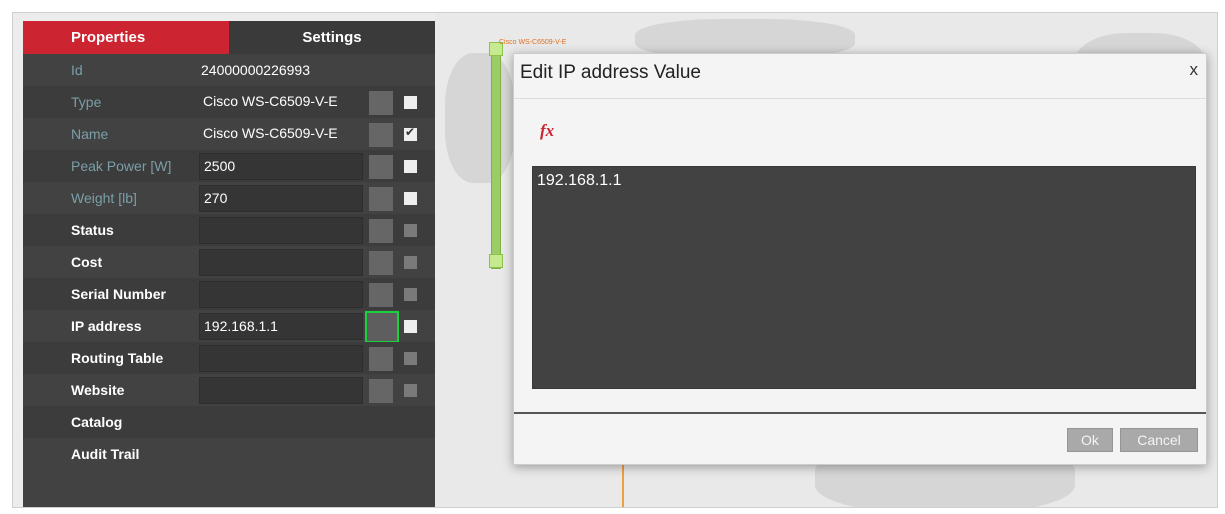 This screenshot has height=514, width=1225. What do you see at coordinates (281, 358) in the screenshot?
I see `routing-table-field` at bounding box center [281, 358].